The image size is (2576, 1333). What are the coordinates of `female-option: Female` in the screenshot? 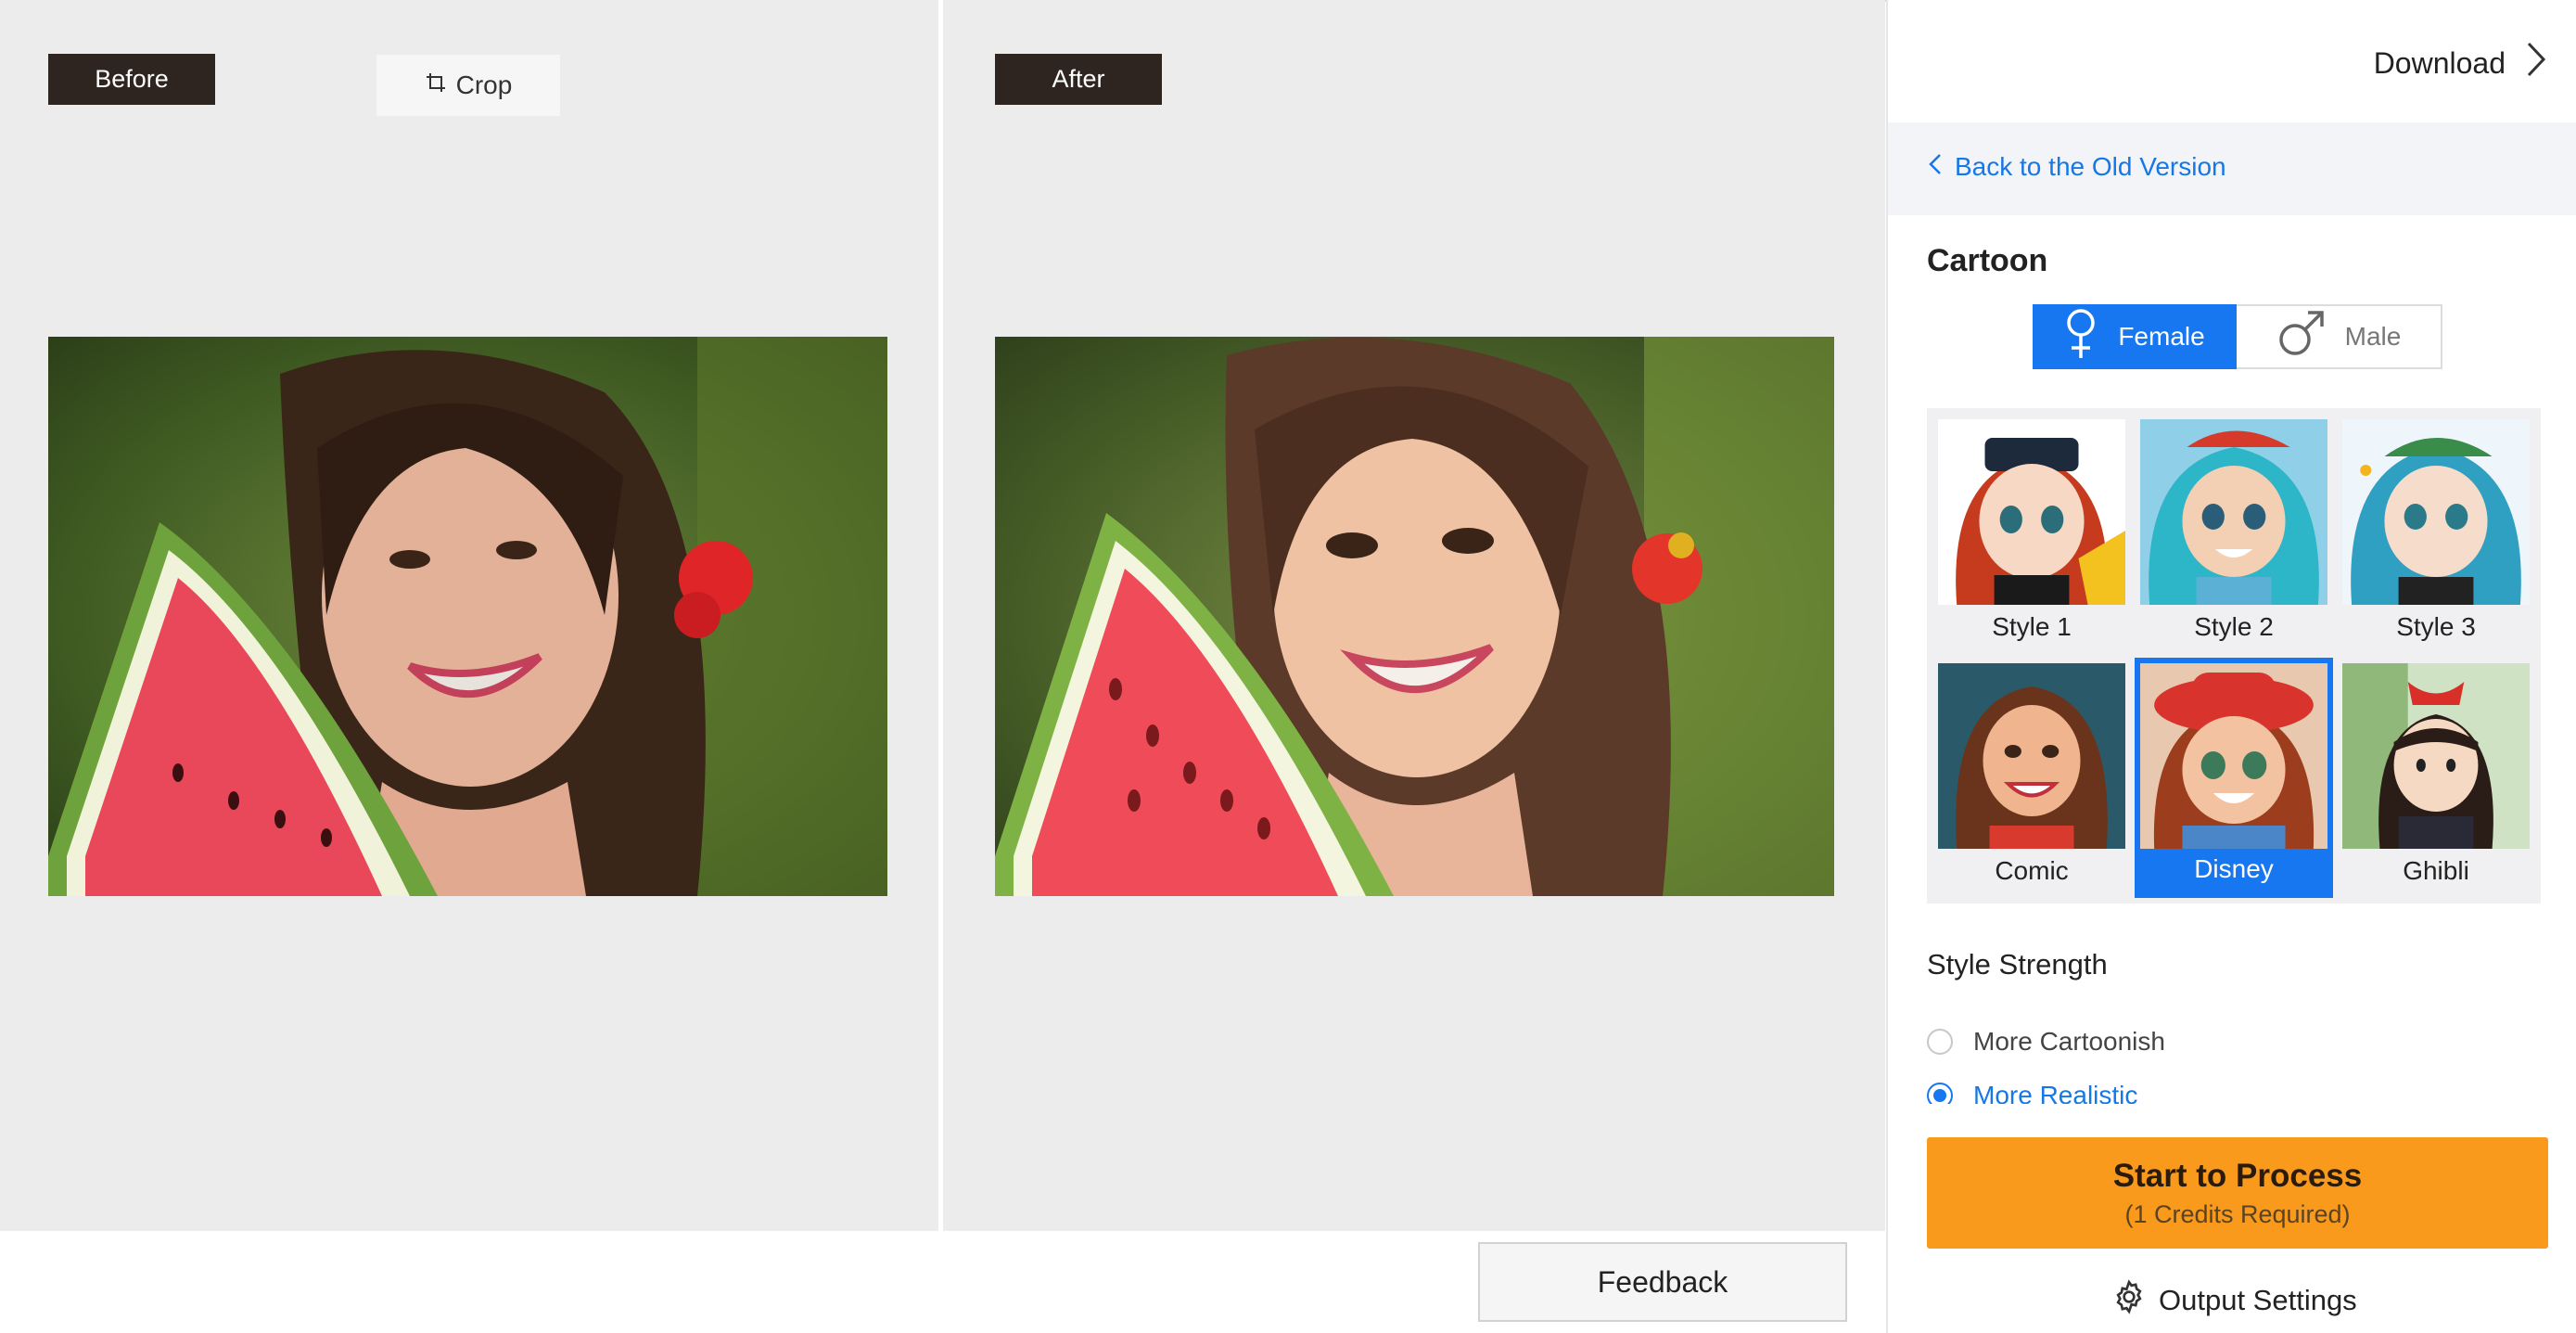 It's located at (2135, 336).